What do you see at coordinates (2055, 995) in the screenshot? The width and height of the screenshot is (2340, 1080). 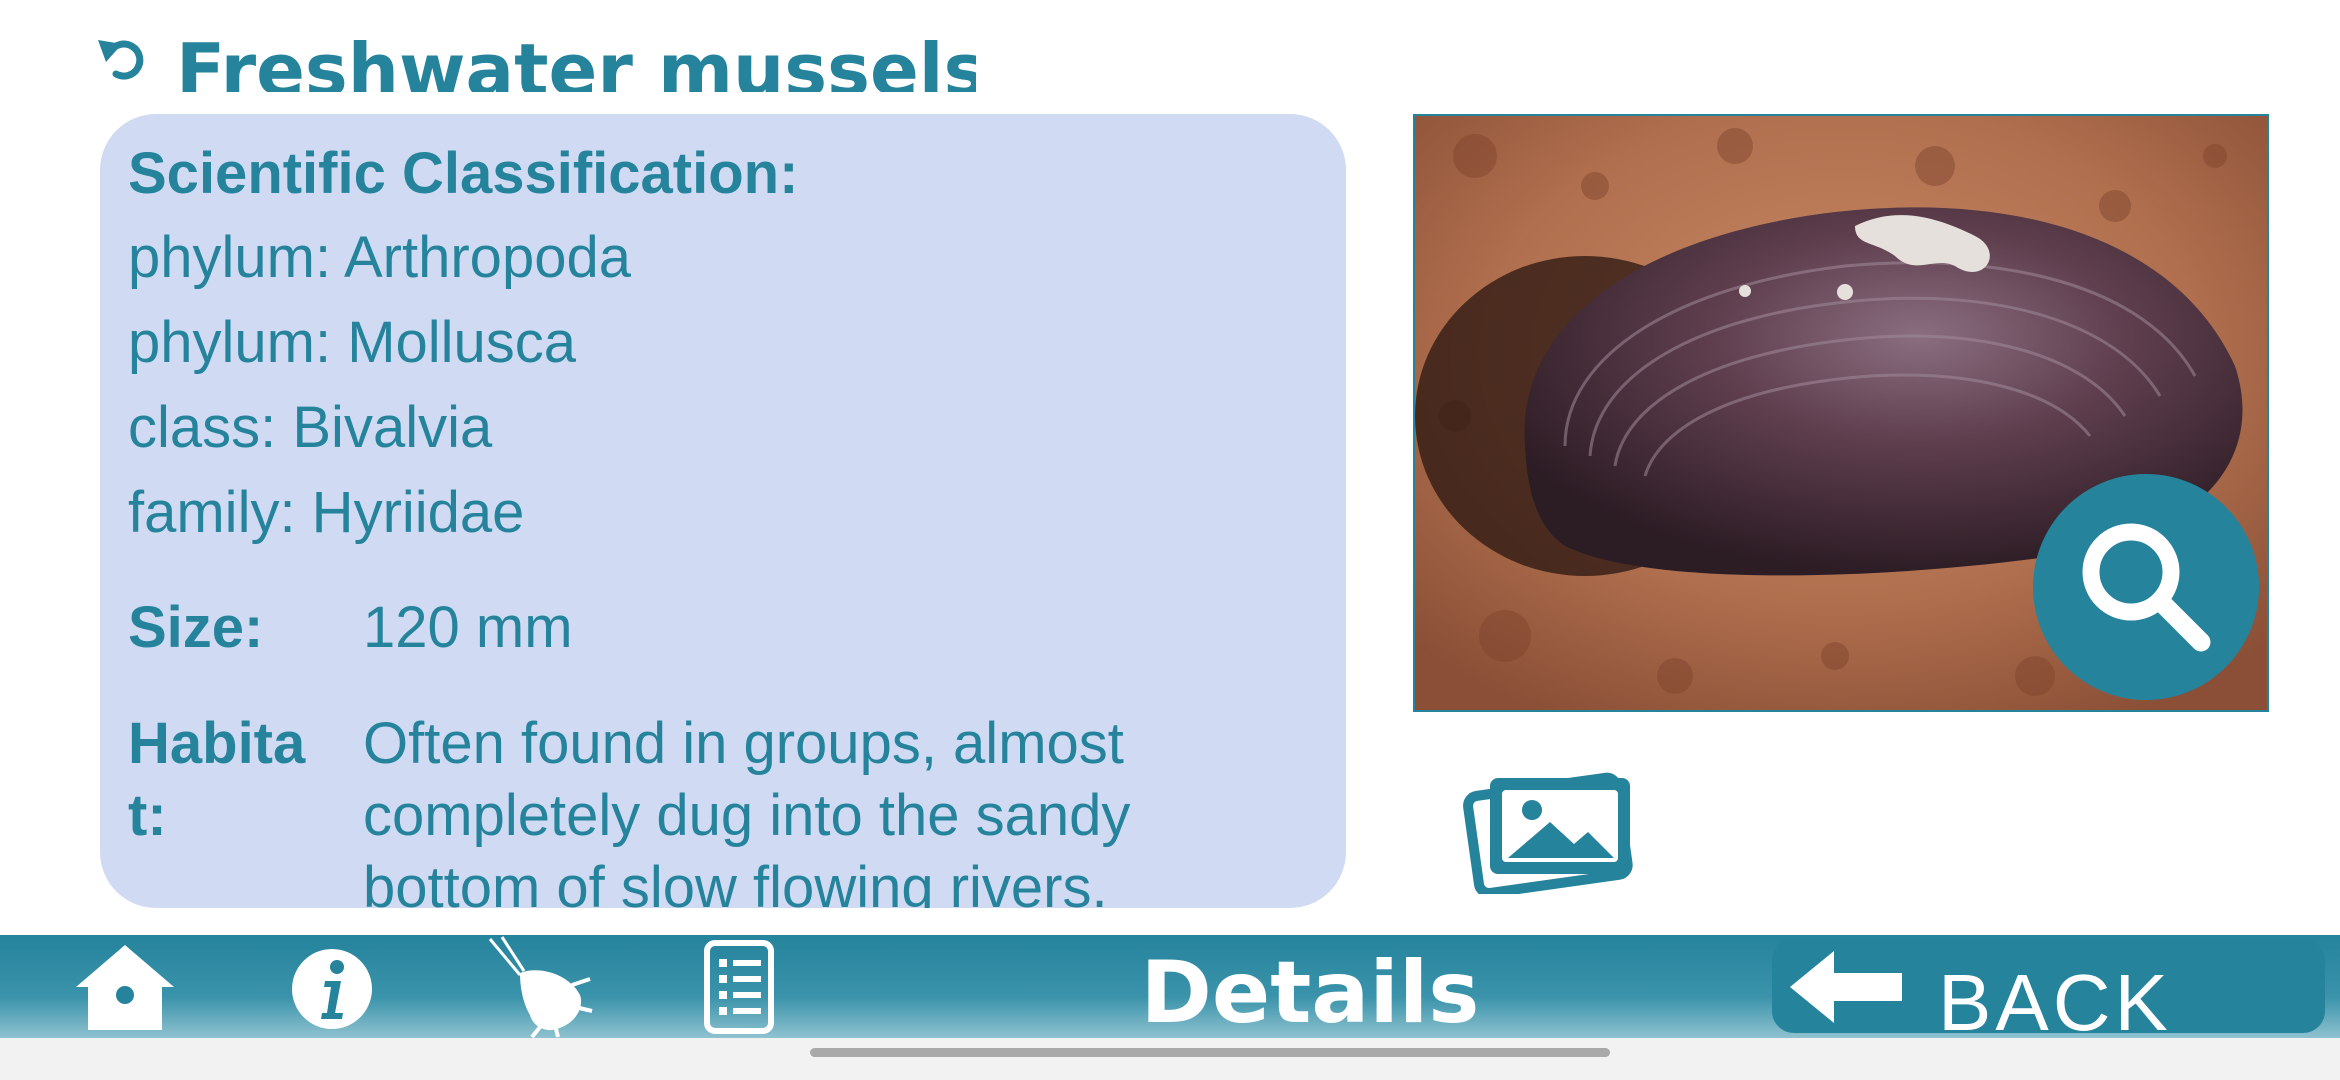 I see `back-button-label: BACK` at bounding box center [2055, 995].